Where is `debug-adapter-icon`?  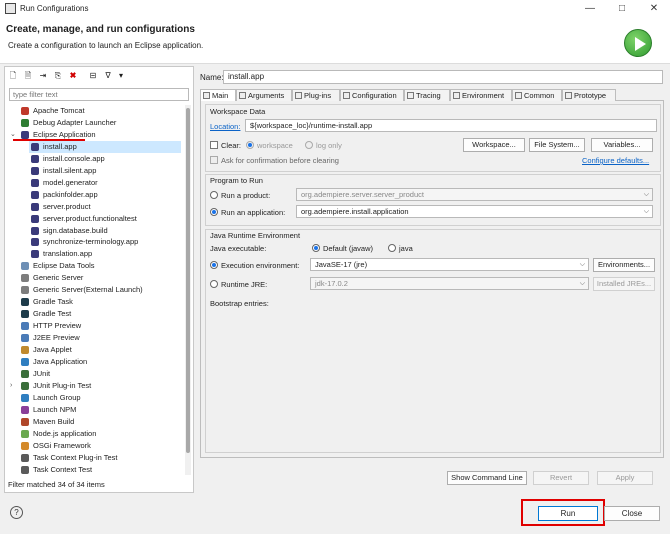 debug-adapter-icon is located at coordinates (25, 122).